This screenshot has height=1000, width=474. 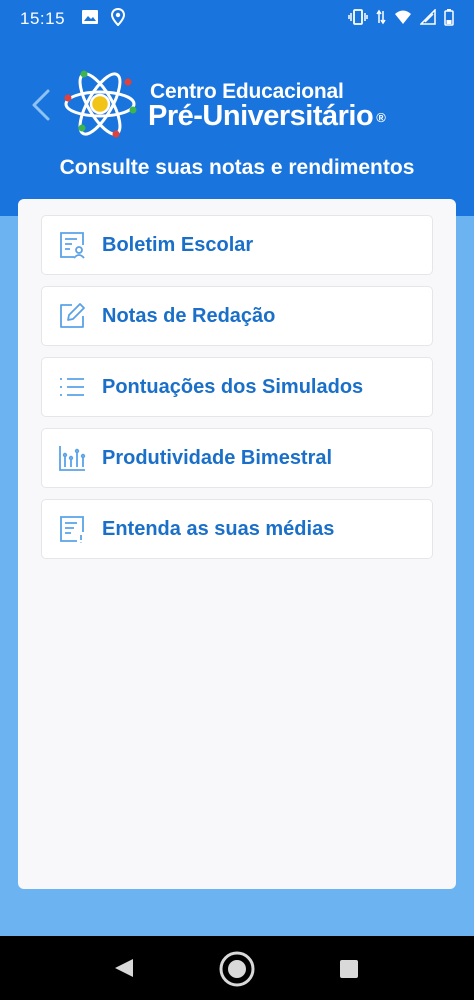 I want to click on menu-item-boletim-escolar: Boletim Escolar, so click(x=237, y=245).